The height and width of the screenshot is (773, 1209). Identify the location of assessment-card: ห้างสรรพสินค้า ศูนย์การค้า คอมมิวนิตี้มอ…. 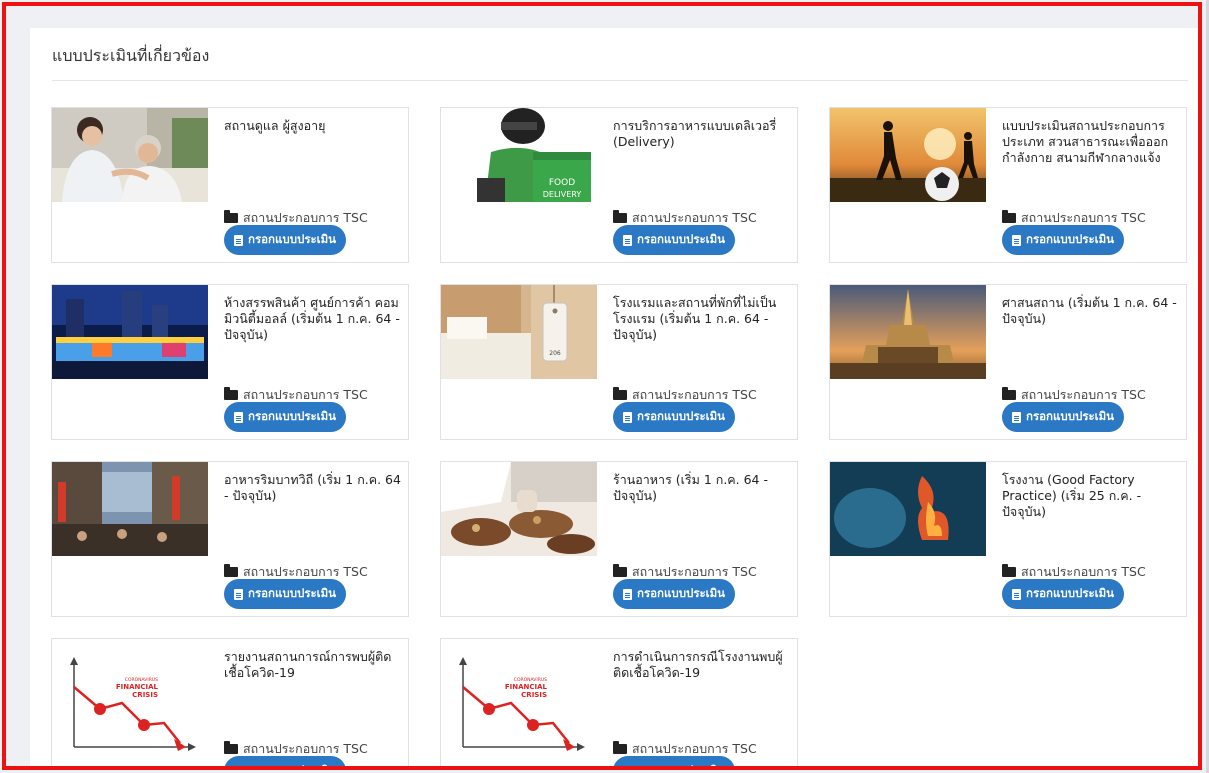
(230, 362).